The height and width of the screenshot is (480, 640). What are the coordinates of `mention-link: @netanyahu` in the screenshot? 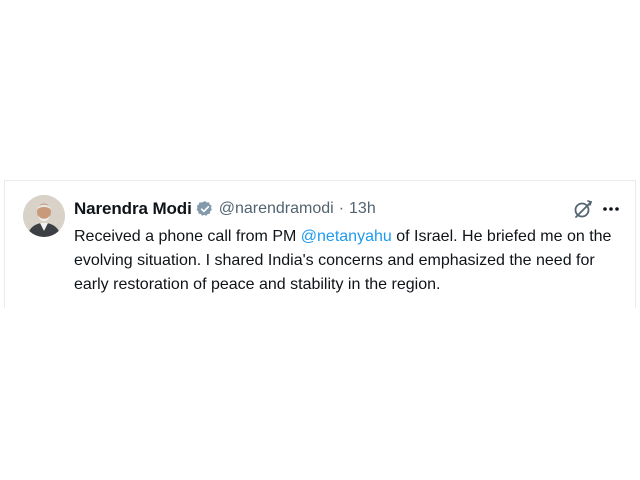 It's located at (346, 236).